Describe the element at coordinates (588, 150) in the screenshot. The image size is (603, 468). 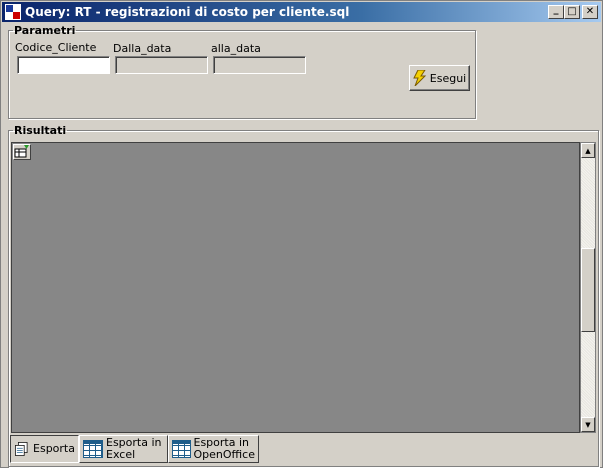
I see `scroll-up-arrow-icon: ▲` at that location.